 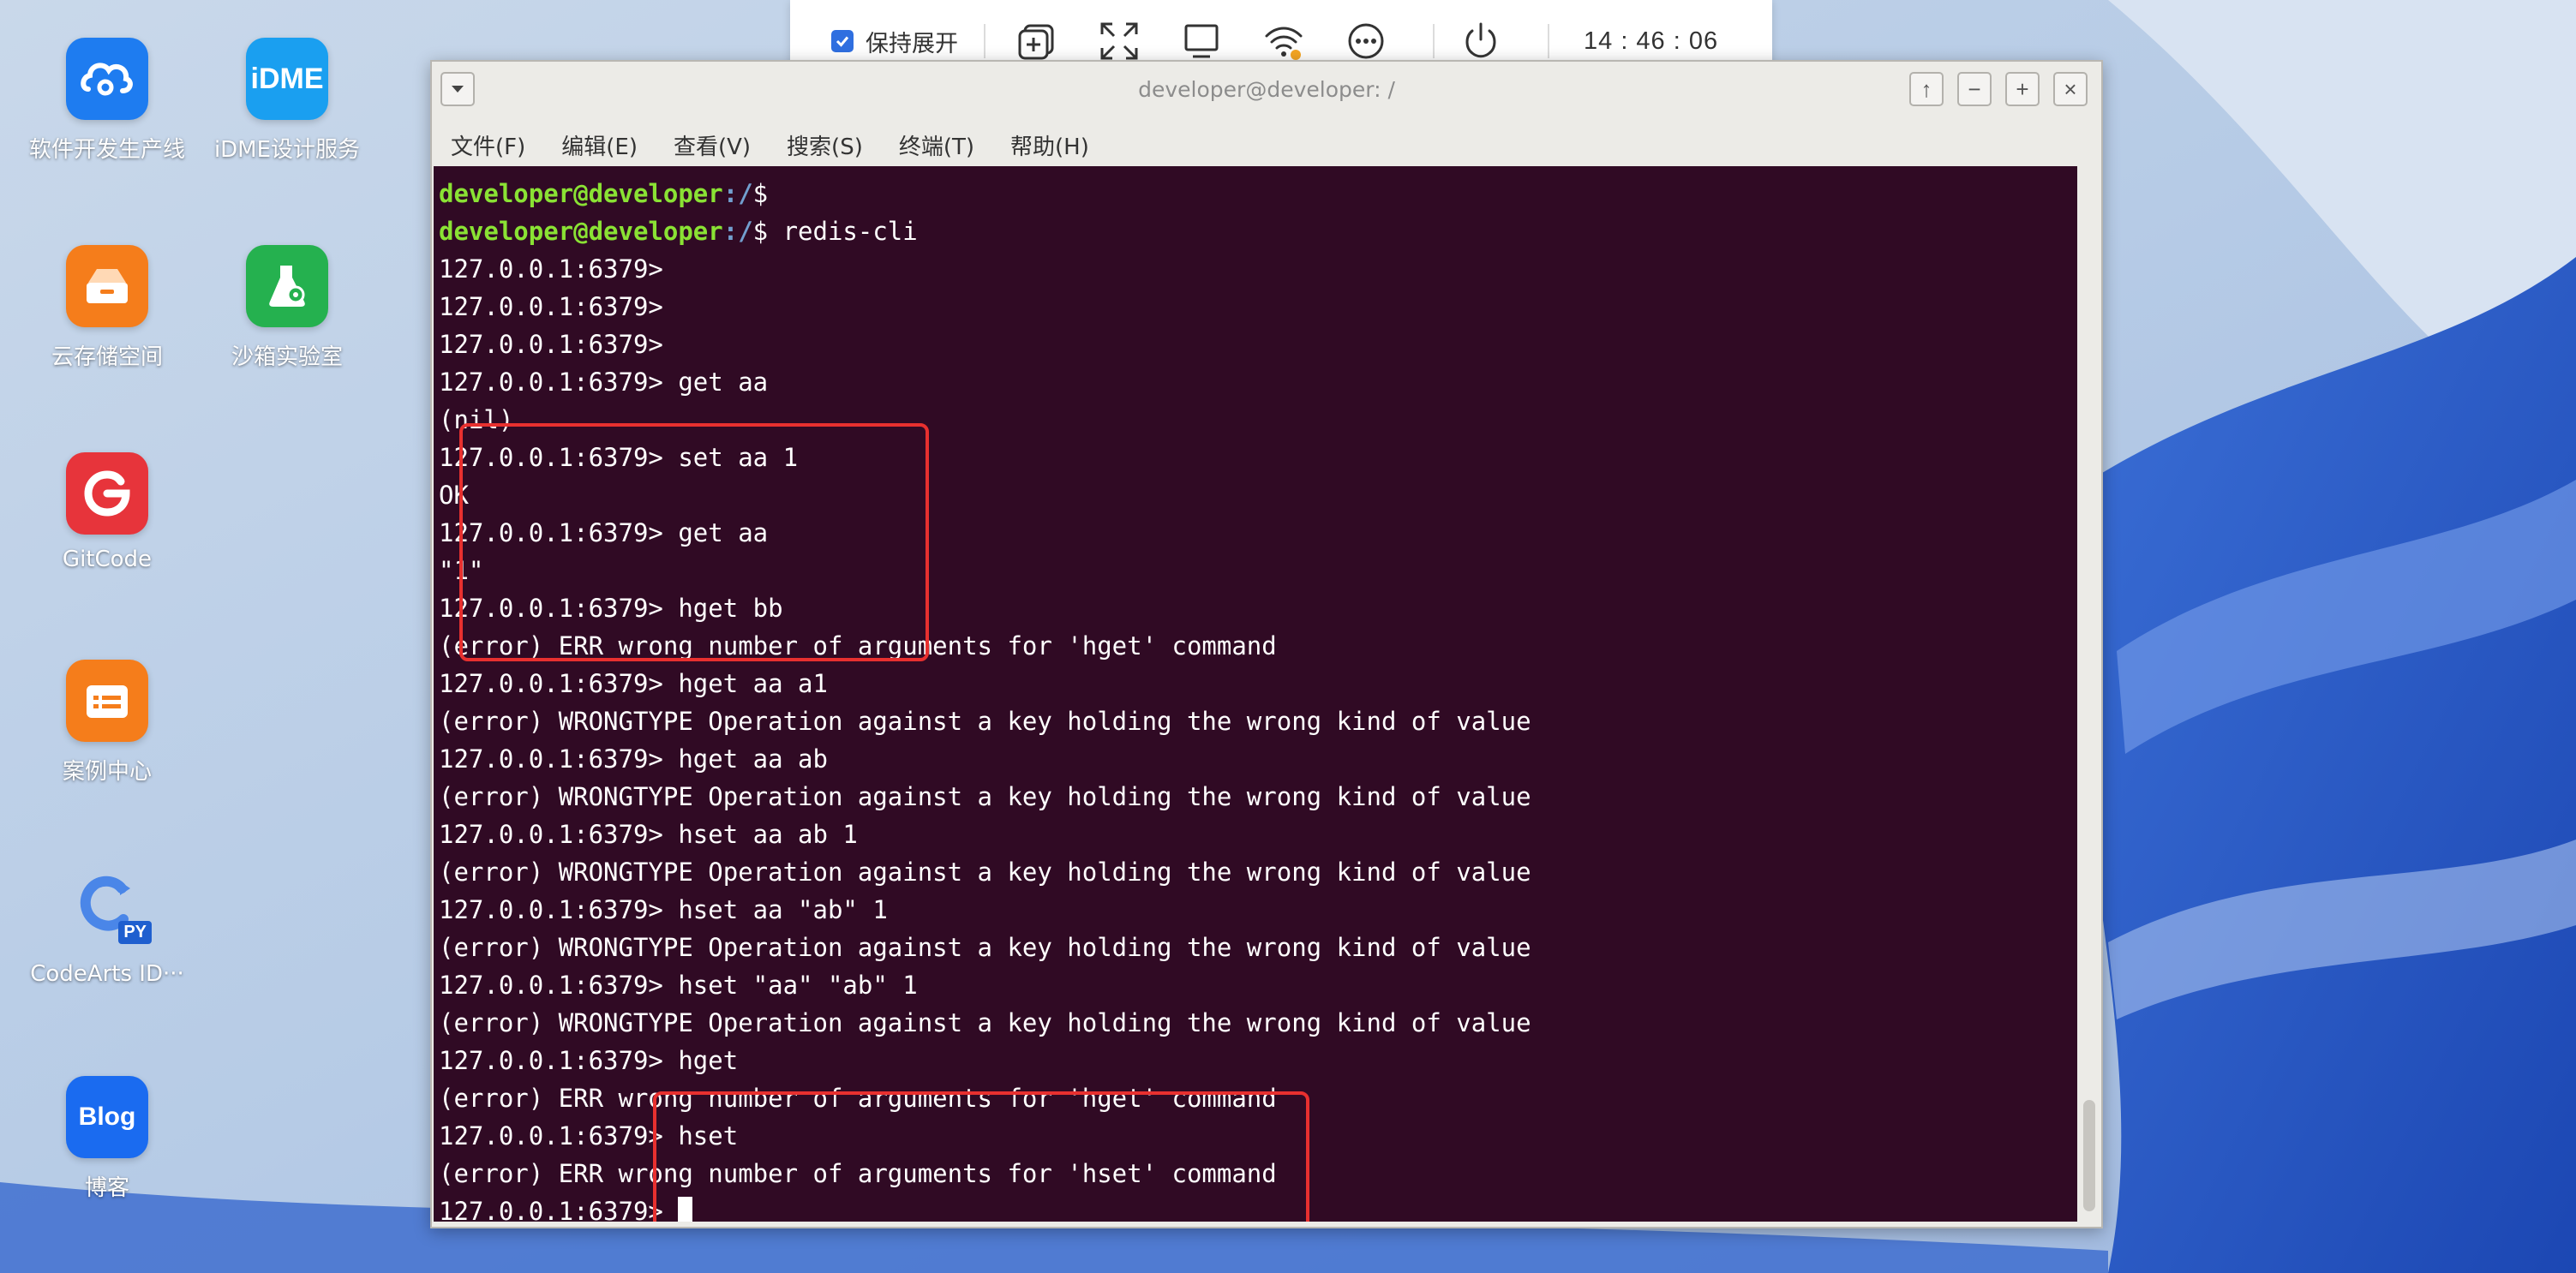 What do you see at coordinates (107, 493) in the screenshot?
I see `gitcode-logo-icon` at bounding box center [107, 493].